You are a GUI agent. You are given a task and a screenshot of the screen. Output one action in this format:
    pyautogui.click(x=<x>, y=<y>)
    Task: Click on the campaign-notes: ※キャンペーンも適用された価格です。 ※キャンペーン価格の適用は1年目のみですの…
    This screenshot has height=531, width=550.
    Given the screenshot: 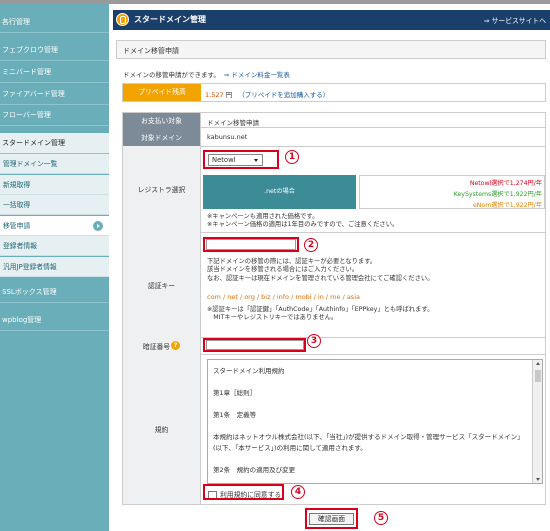 What is the action you would take?
    pyautogui.click(x=303, y=221)
    